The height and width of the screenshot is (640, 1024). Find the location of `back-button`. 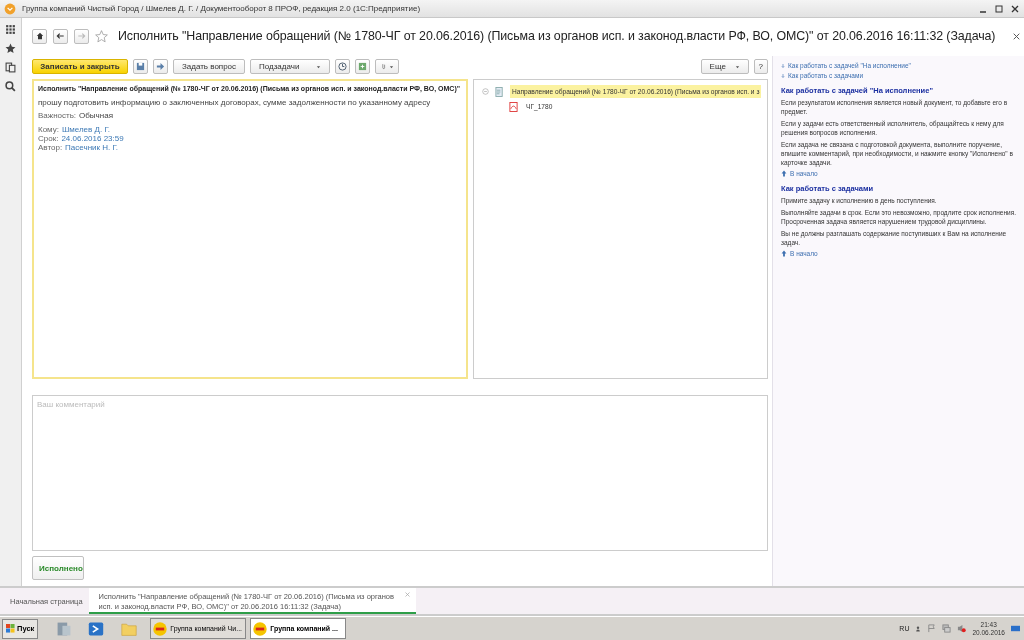

back-button is located at coordinates (60, 36).